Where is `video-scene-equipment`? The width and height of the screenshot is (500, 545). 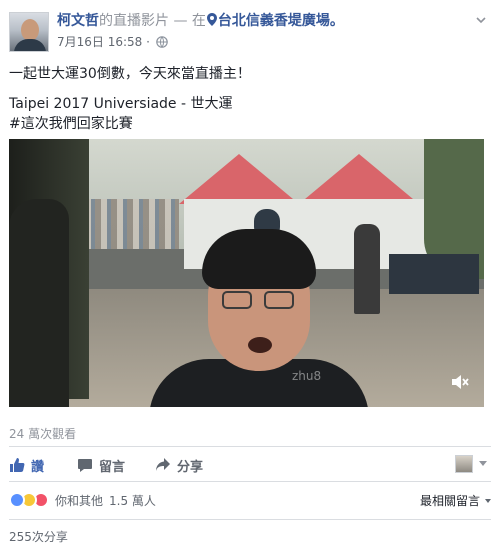 video-scene-equipment is located at coordinates (434, 274).